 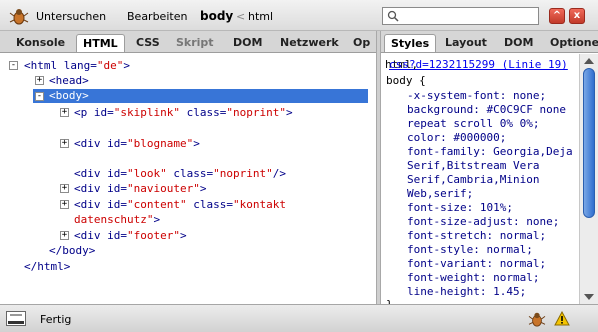 I want to click on tree-node-div-content-cont: datenschutz">, so click(x=117, y=219).